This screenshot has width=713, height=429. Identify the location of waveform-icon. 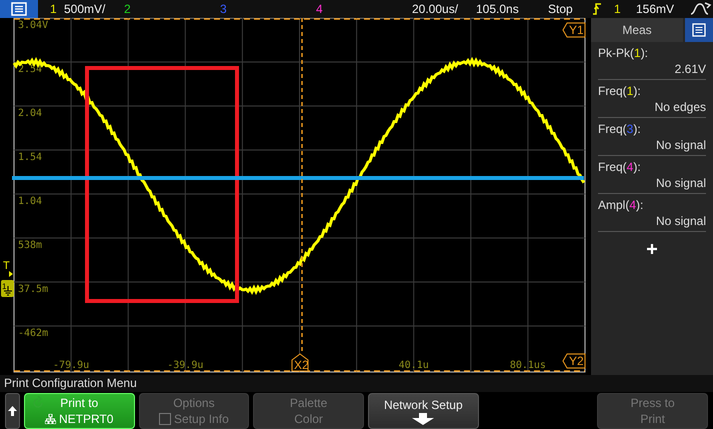
(701, 9).